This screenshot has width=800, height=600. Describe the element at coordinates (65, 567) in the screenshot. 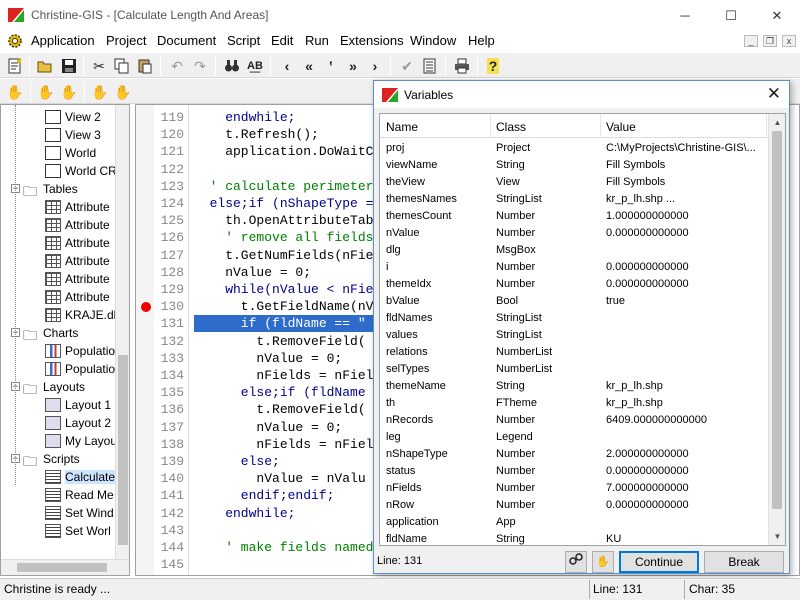

I see `tree-horizontal-scrollbar` at that location.